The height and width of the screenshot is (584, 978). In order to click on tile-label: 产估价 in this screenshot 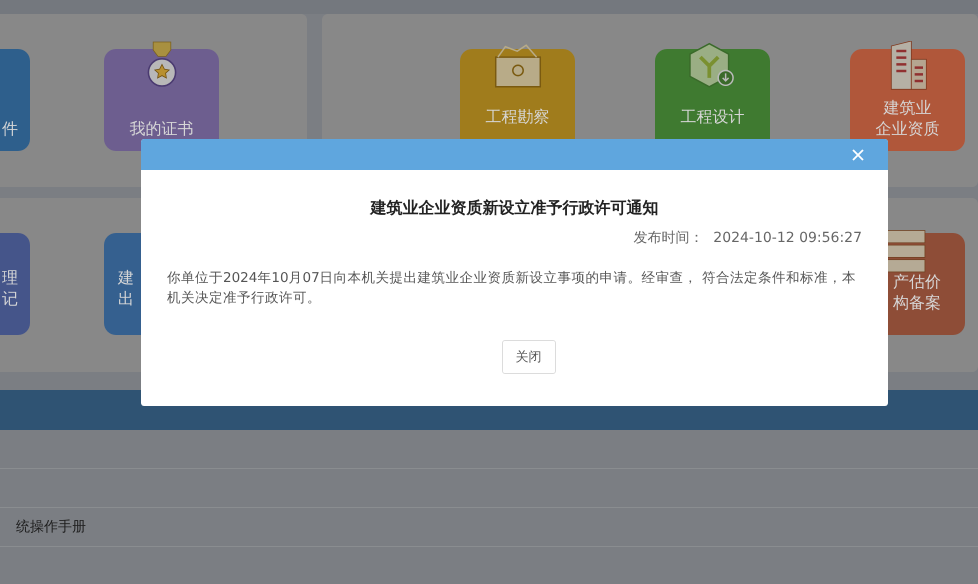, I will do `click(917, 281)`.